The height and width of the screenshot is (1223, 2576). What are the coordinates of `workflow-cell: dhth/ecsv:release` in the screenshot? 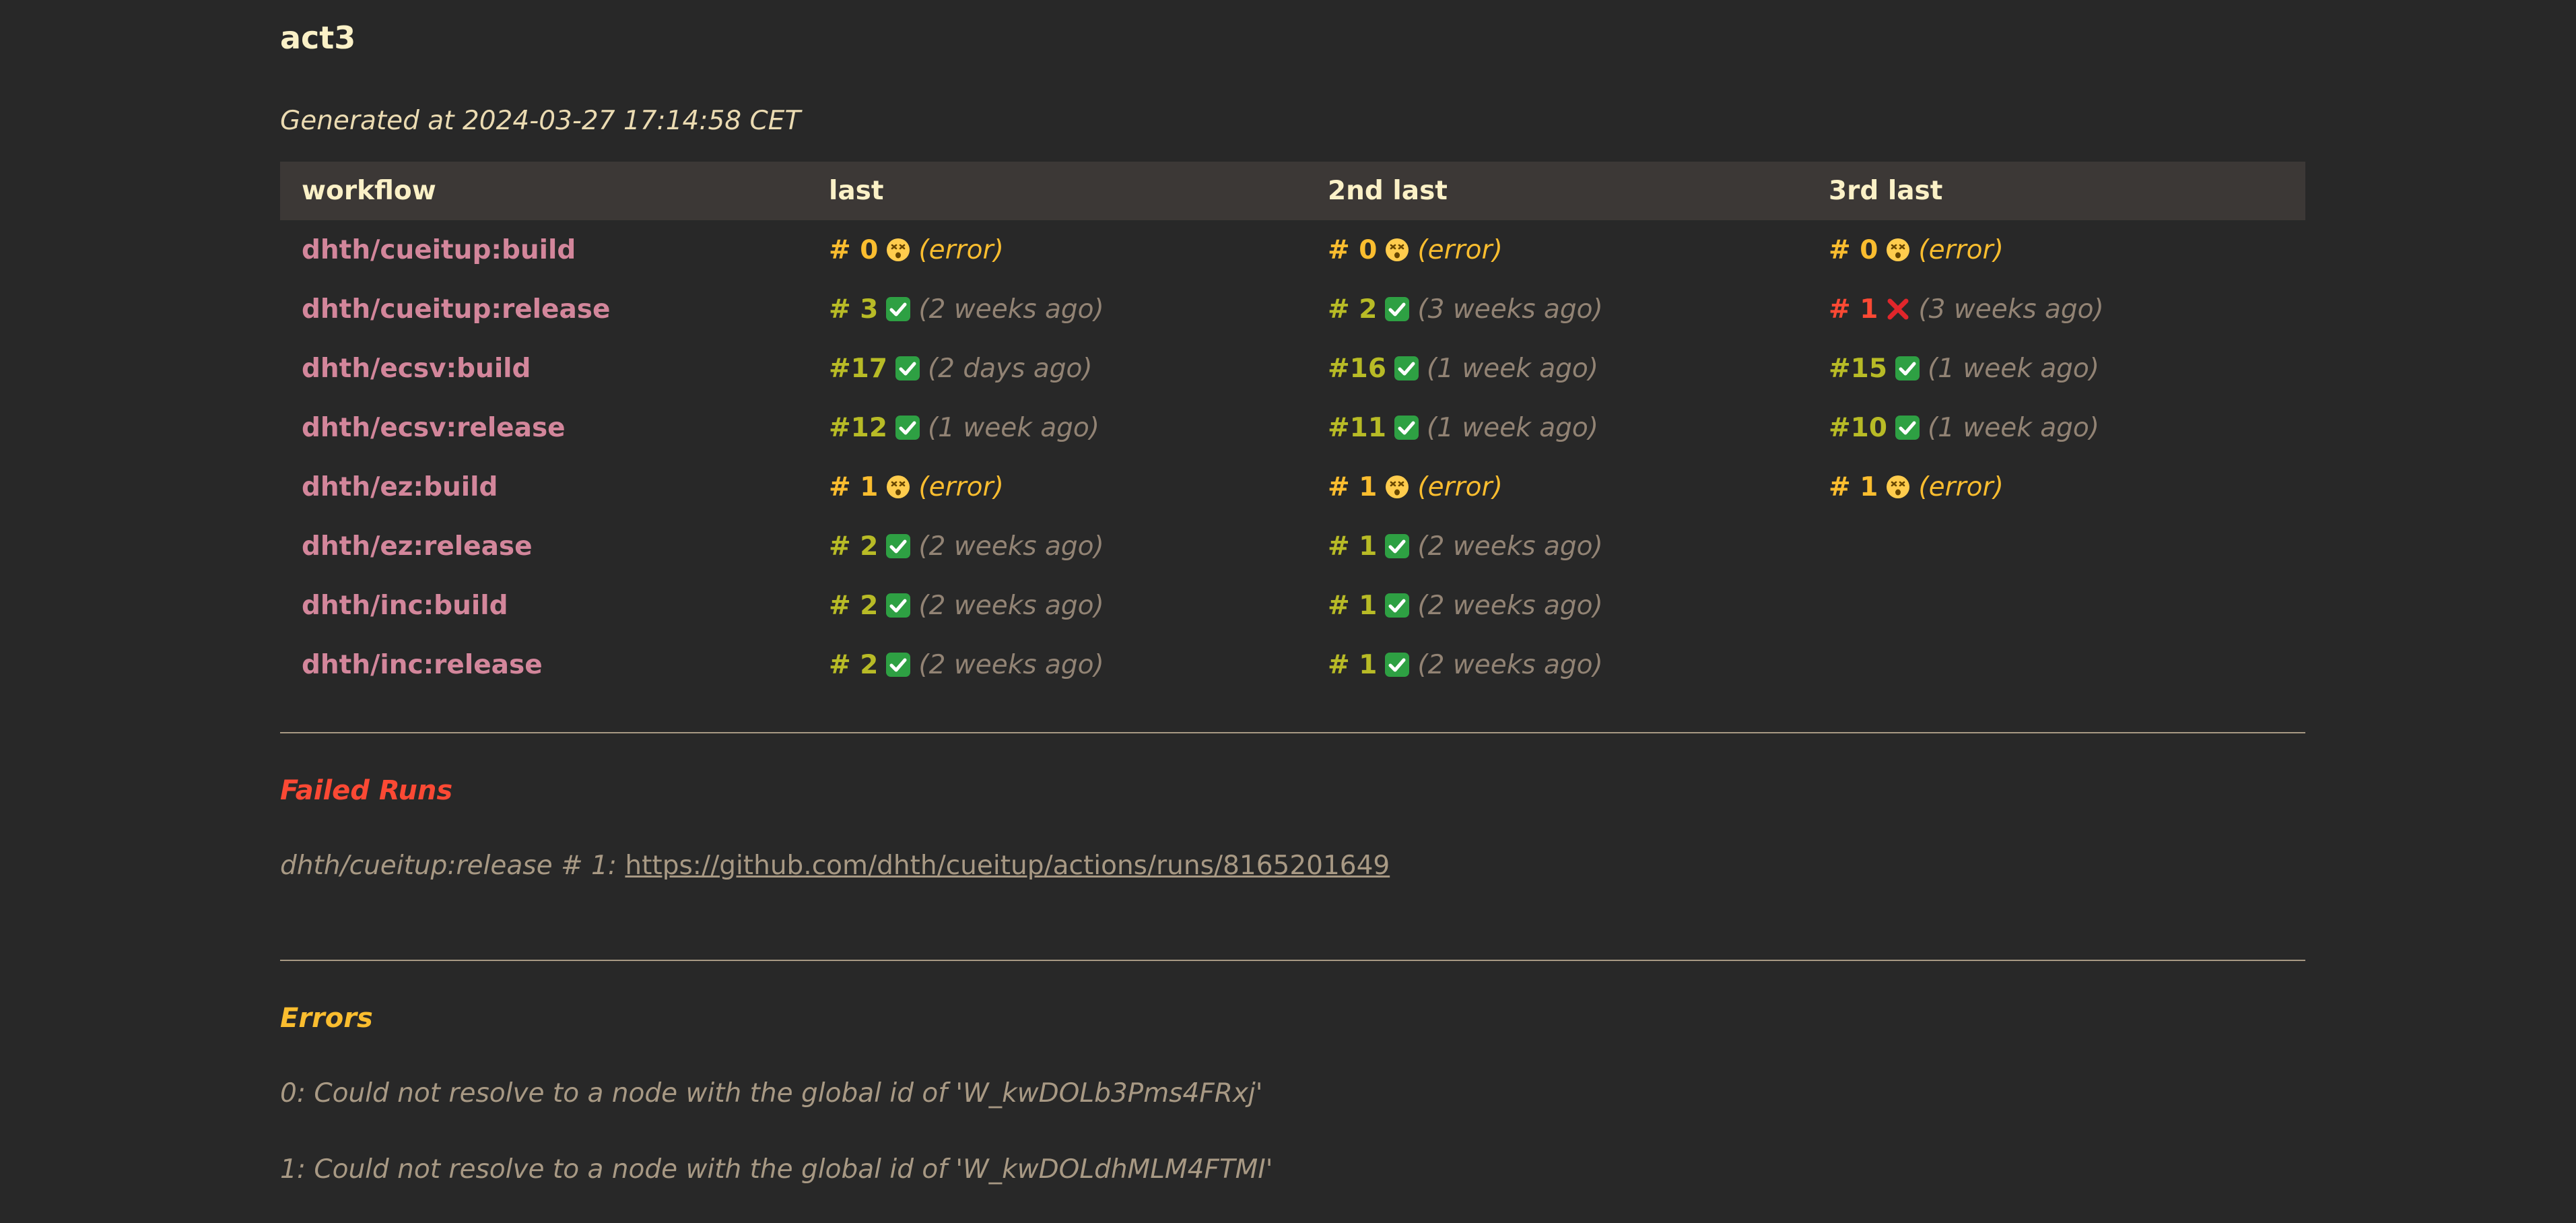 It's located at (543, 427).